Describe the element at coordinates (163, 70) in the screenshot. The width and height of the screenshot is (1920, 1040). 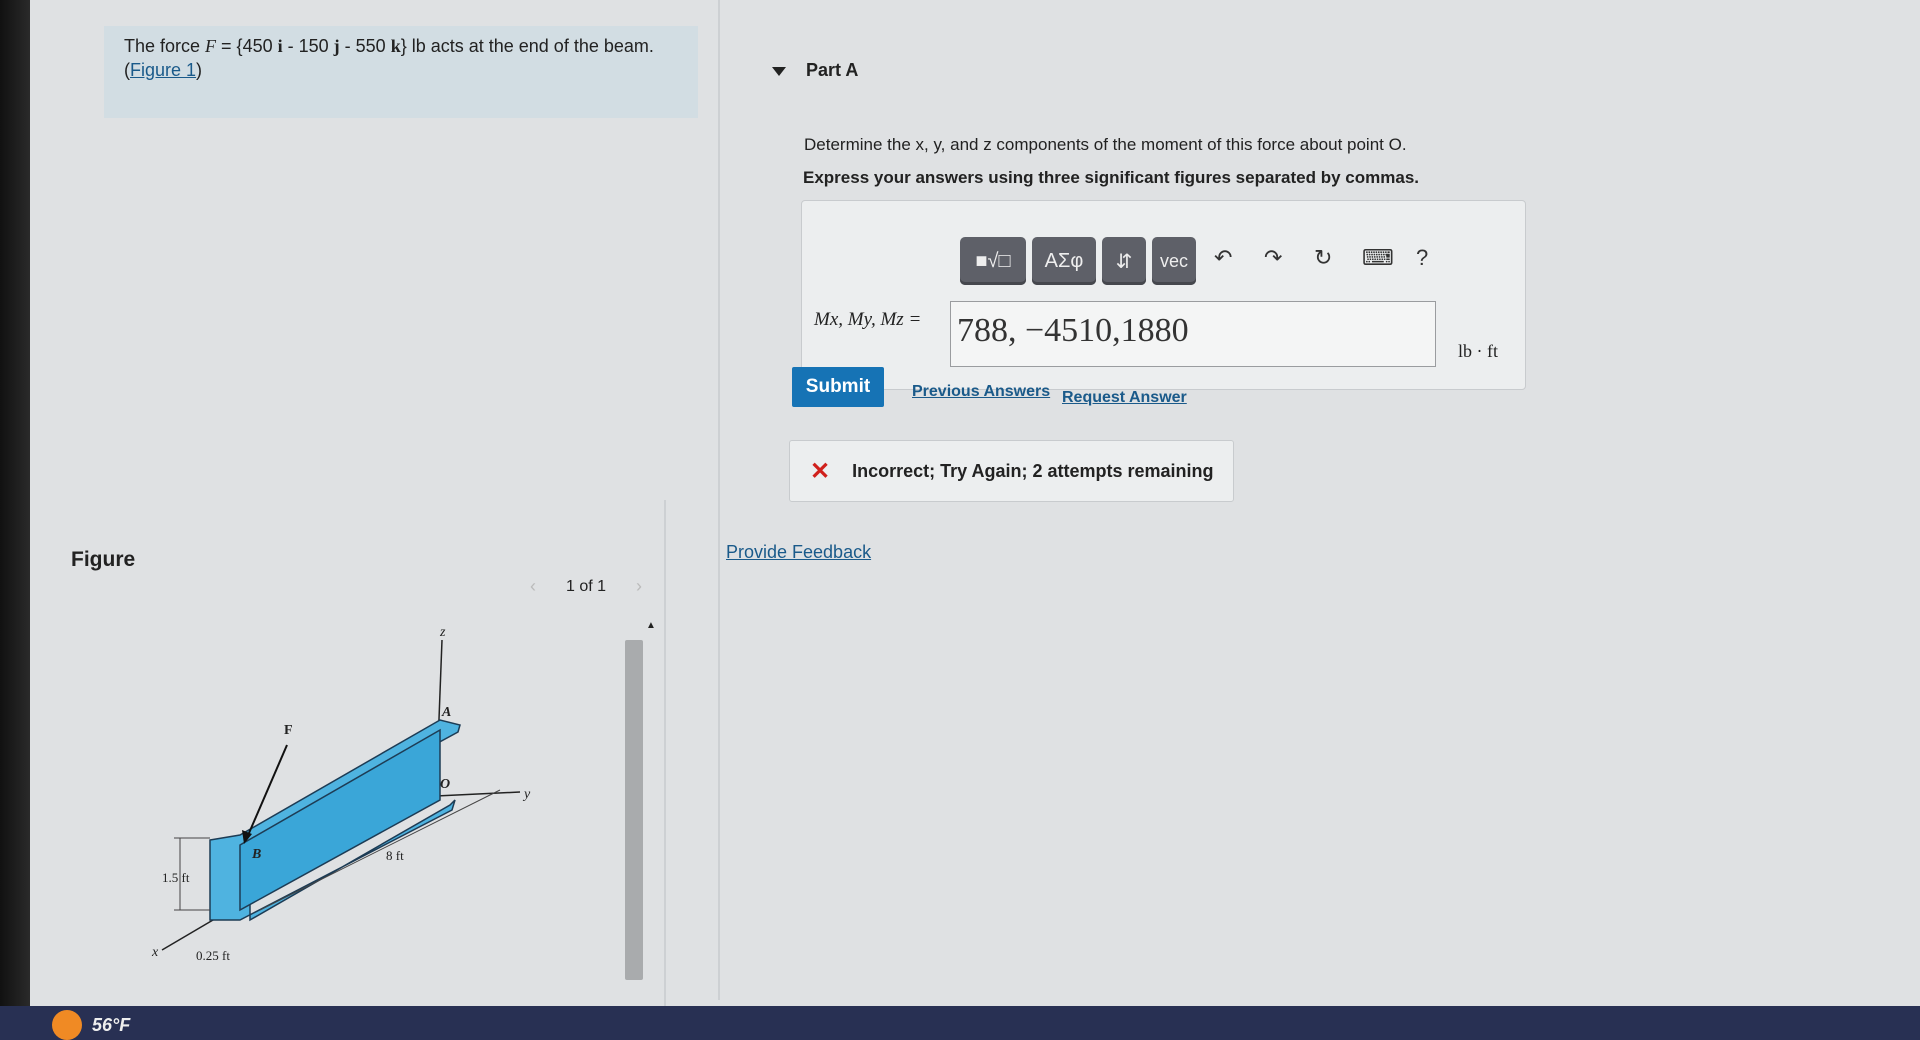
I see `figure-link: Figure 1` at that location.